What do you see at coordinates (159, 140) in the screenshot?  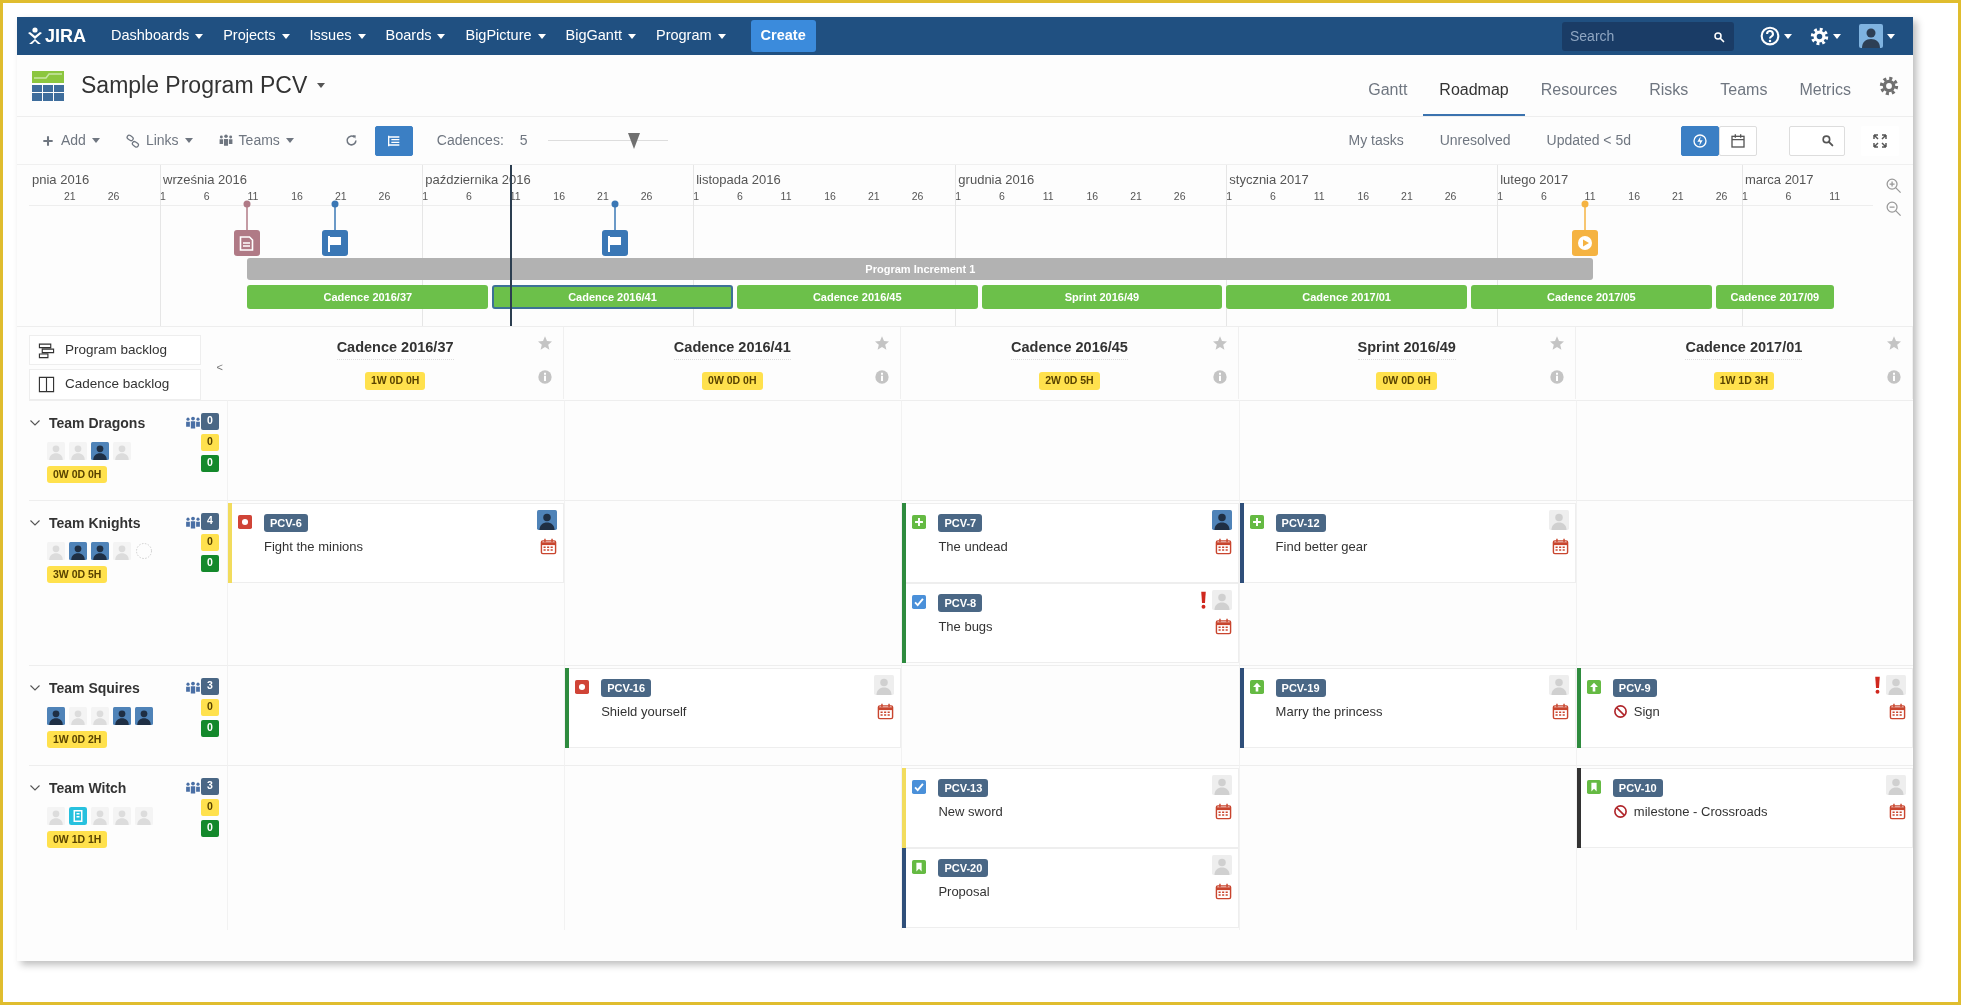 I see `toolbar-menu: Links` at bounding box center [159, 140].